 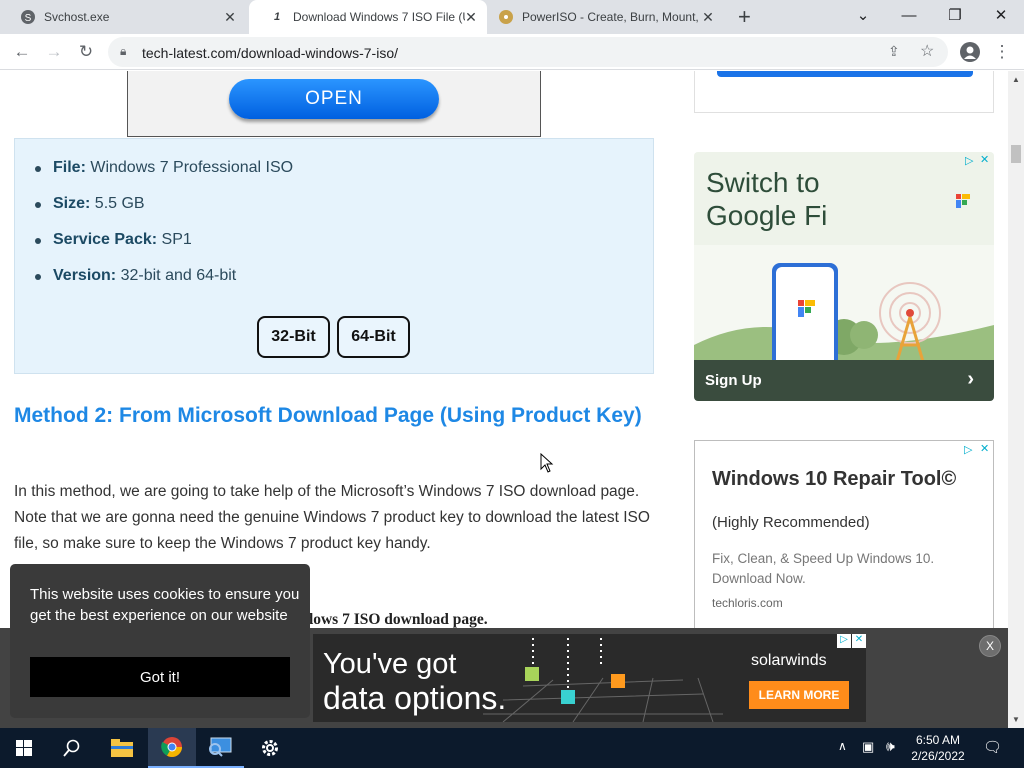 I want to click on file-explorer-icon, so click(x=122, y=748).